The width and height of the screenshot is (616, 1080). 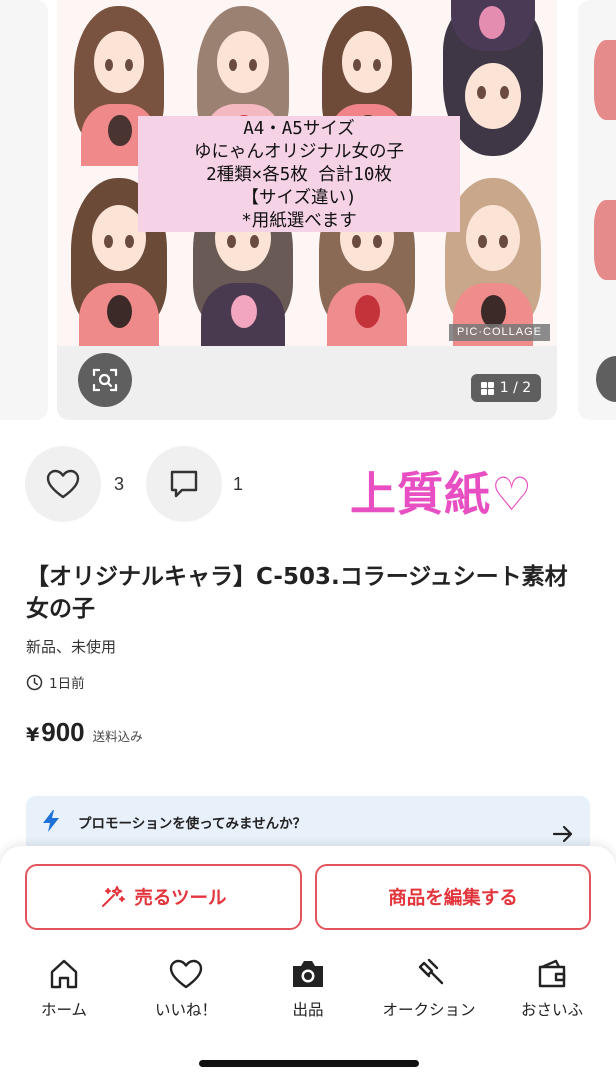 What do you see at coordinates (64, 1010) in the screenshot?
I see `tab-label: ホーム` at bounding box center [64, 1010].